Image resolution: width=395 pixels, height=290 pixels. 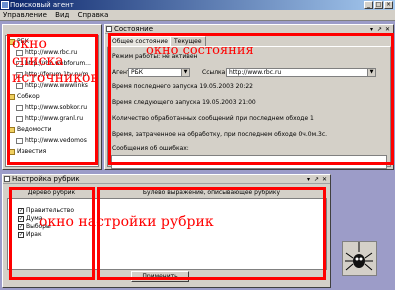 I want to click on rubric-window-title: Настройка рубрик, so click(x=46, y=179).